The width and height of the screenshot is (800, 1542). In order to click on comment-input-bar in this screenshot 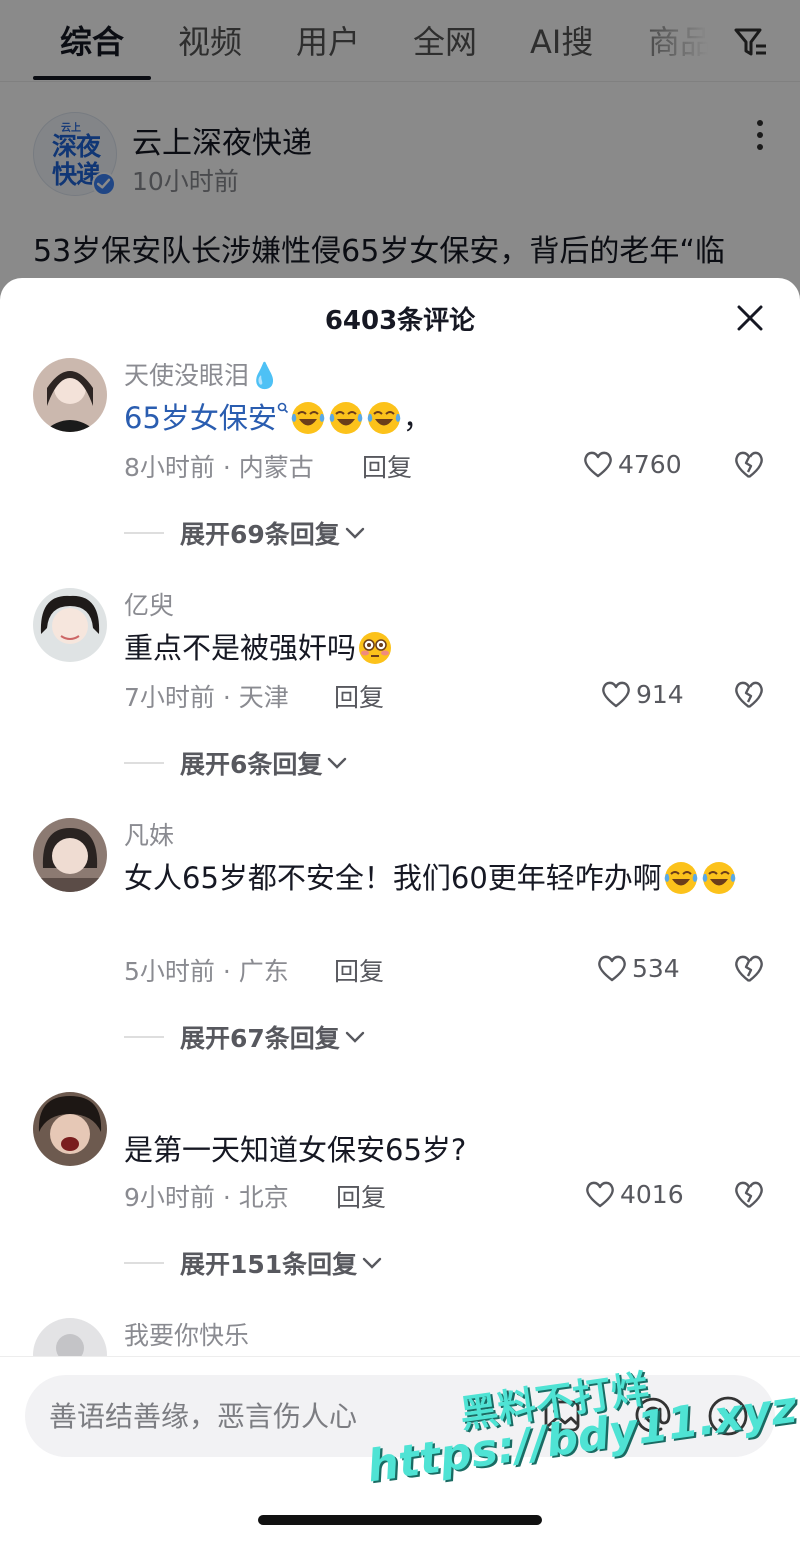, I will do `click(400, 1449)`.